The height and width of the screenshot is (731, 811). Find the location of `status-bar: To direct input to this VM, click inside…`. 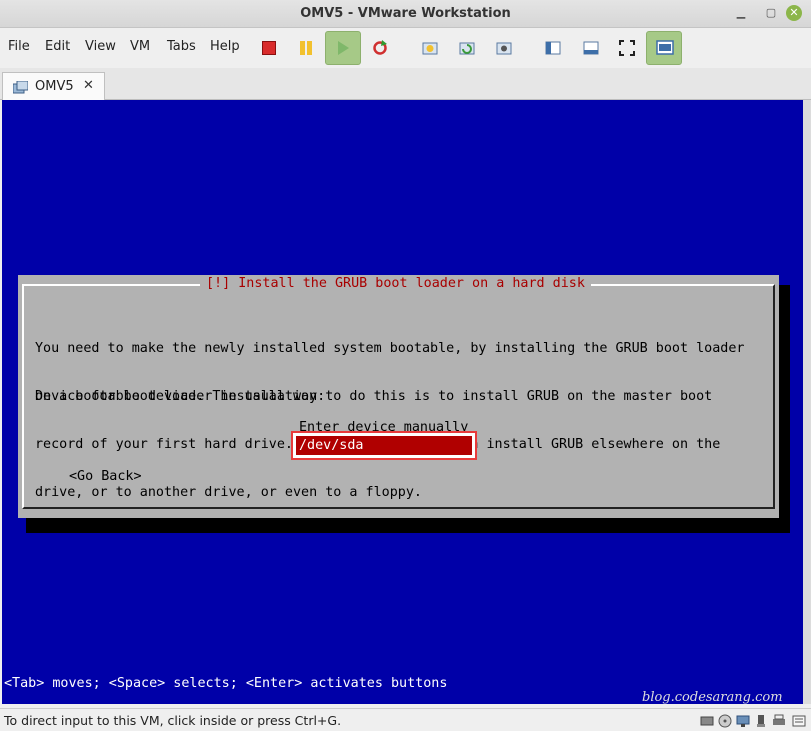

status-bar: To direct input to this VM, click inside… is located at coordinates (405, 719).